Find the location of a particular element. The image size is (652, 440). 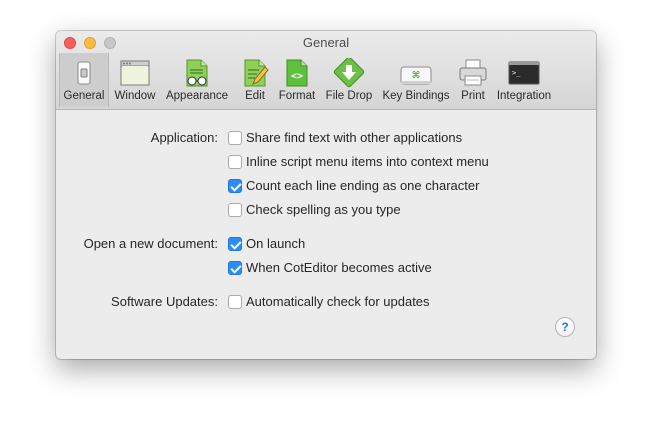

key-bindings-icon: ⌘ is located at coordinates (416, 73).